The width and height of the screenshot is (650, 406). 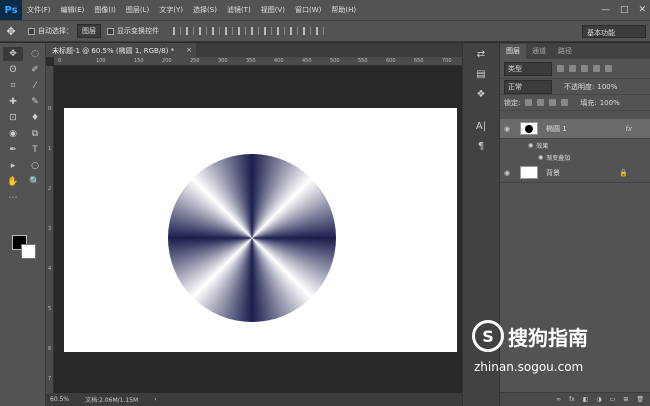 What do you see at coordinates (39, 10) in the screenshot?
I see `menu-file: 文件(F)` at bounding box center [39, 10].